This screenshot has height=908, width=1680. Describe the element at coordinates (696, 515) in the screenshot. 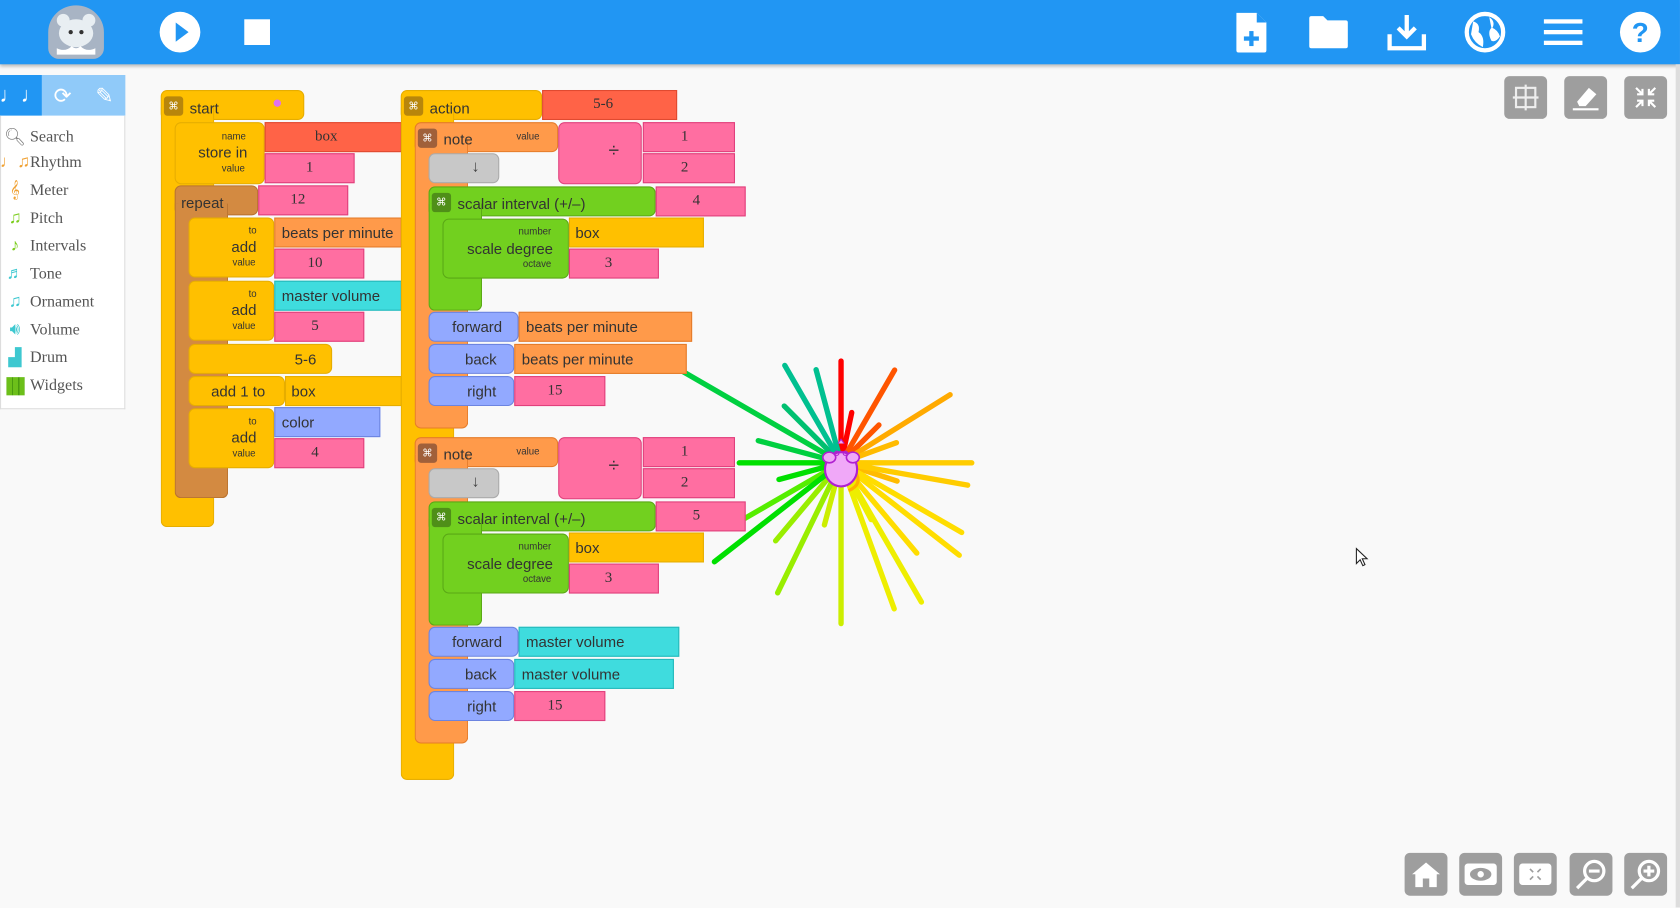

I see `interval-text: 5` at that location.